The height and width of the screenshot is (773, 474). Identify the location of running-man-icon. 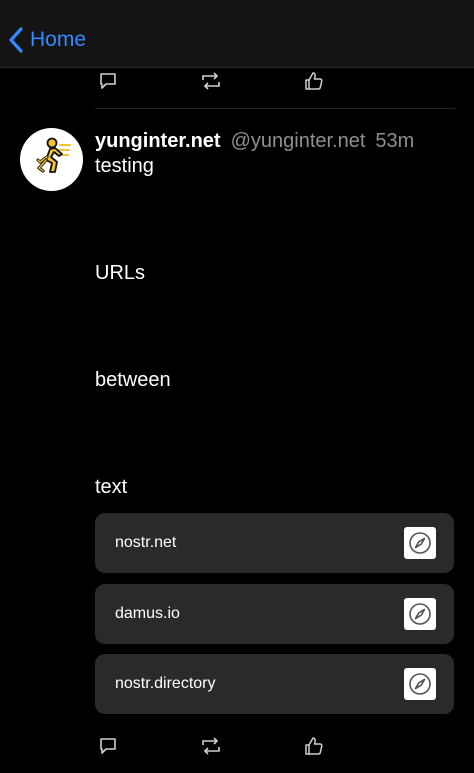
(52, 159).